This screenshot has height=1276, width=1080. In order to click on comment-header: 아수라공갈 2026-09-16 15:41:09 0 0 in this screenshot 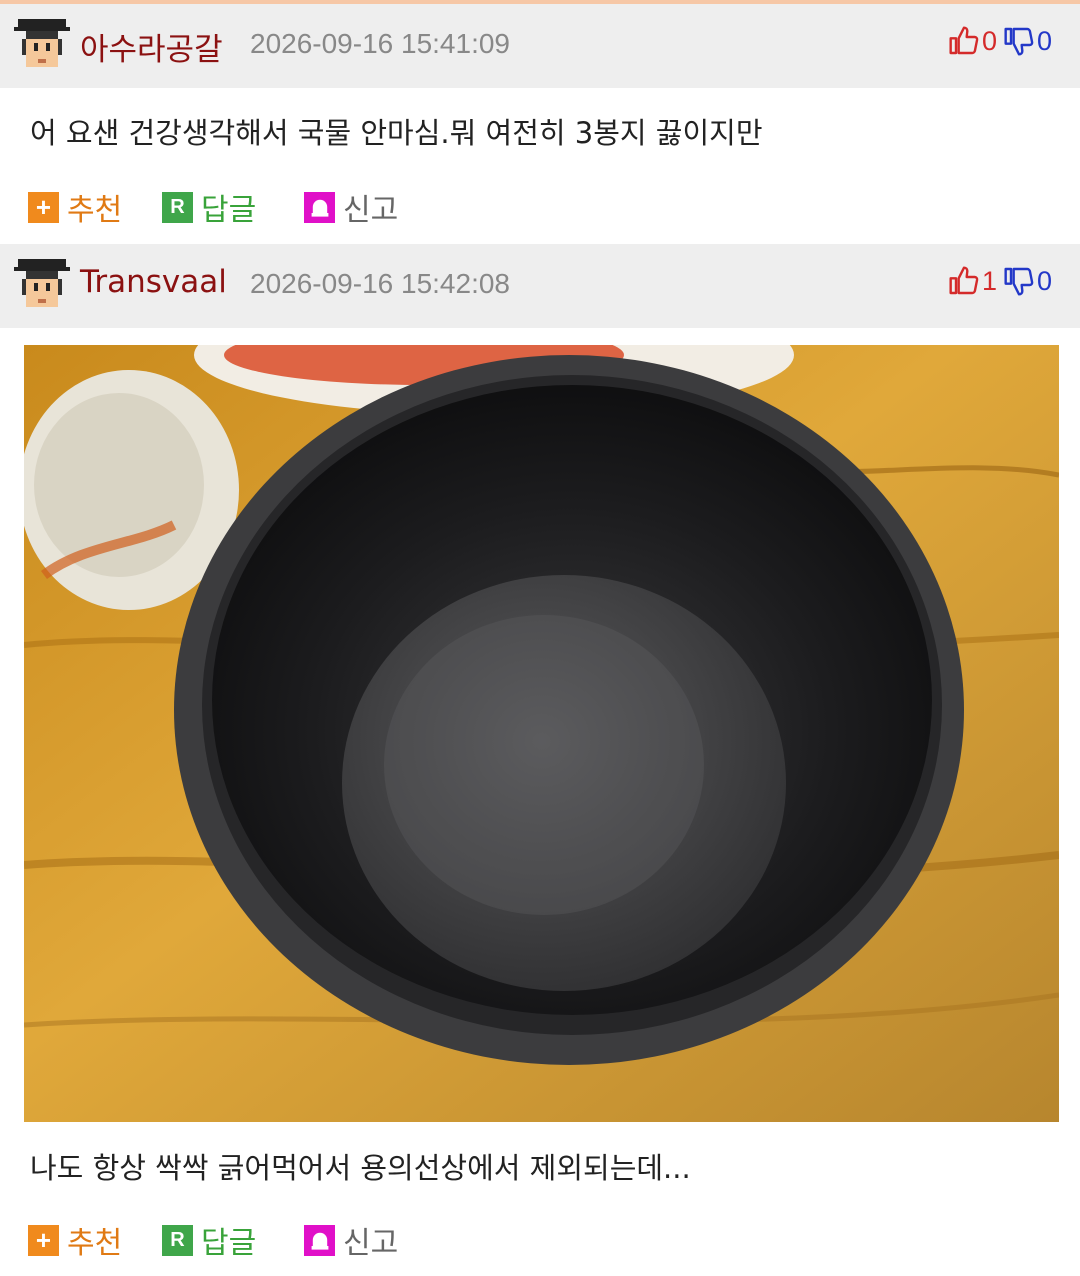, I will do `click(540, 46)`.